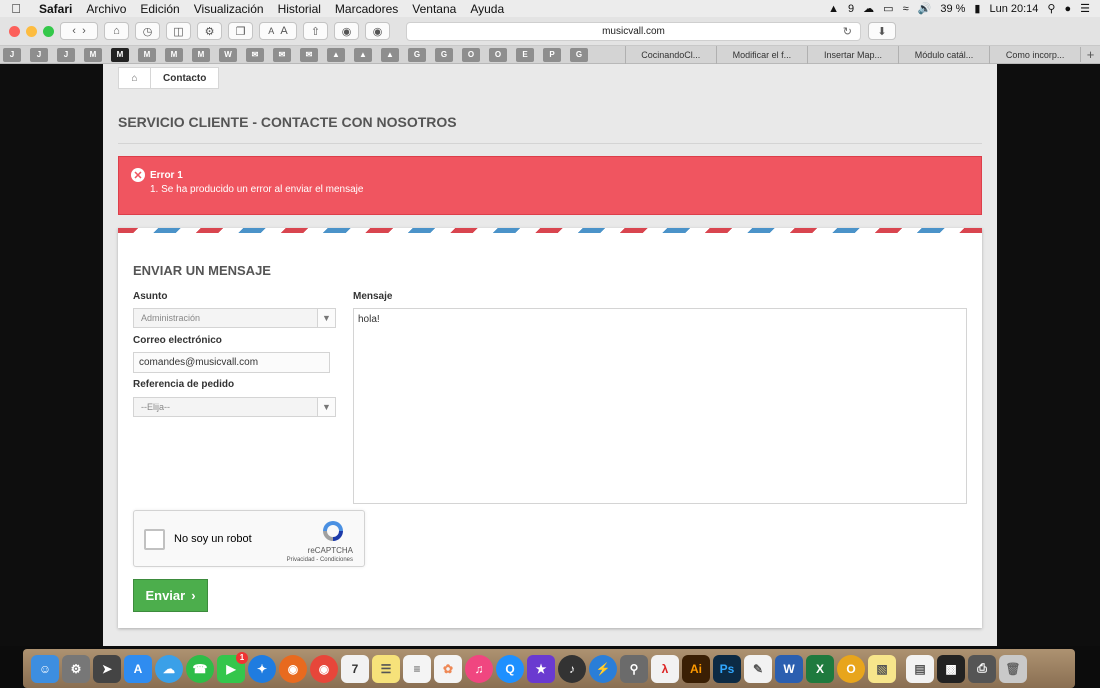 This screenshot has width=1100, height=688. What do you see at coordinates (977, 8) in the screenshot?
I see `battery-icon: ▮` at bounding box center [977, 8].